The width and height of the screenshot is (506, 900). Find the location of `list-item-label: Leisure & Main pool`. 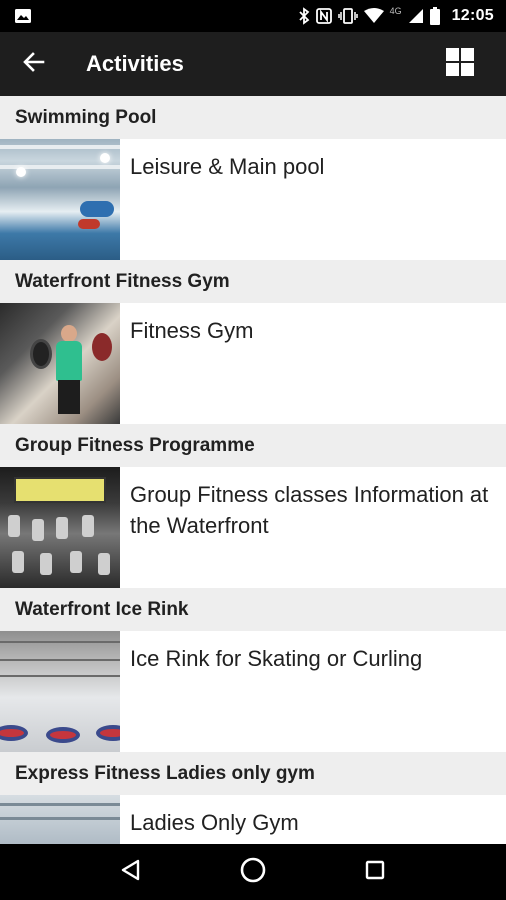

list-item-label: Leisure & Main pool is located at coordinates (227, 166).